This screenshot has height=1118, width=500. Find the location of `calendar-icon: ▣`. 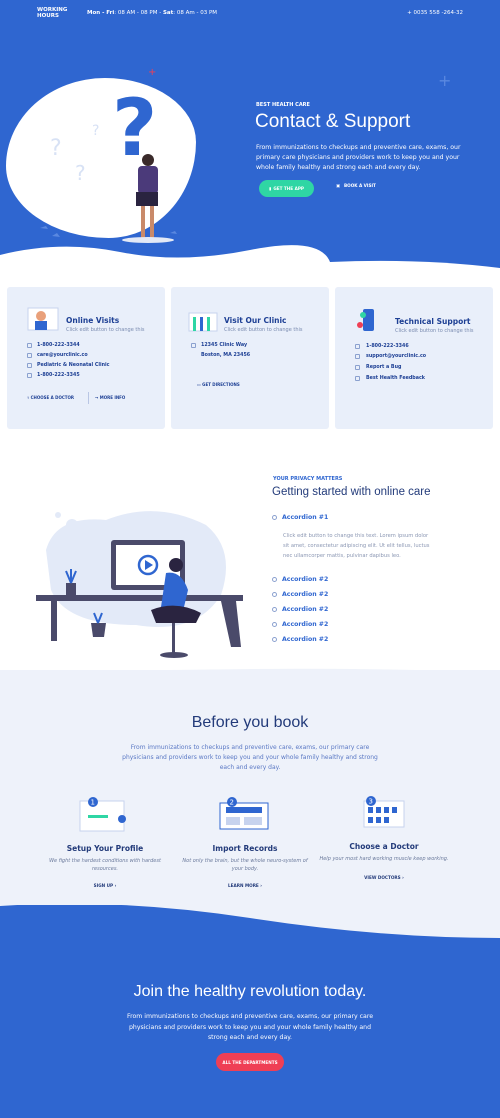

calendar-icon: ▣ is located at coordinates (338, 185).